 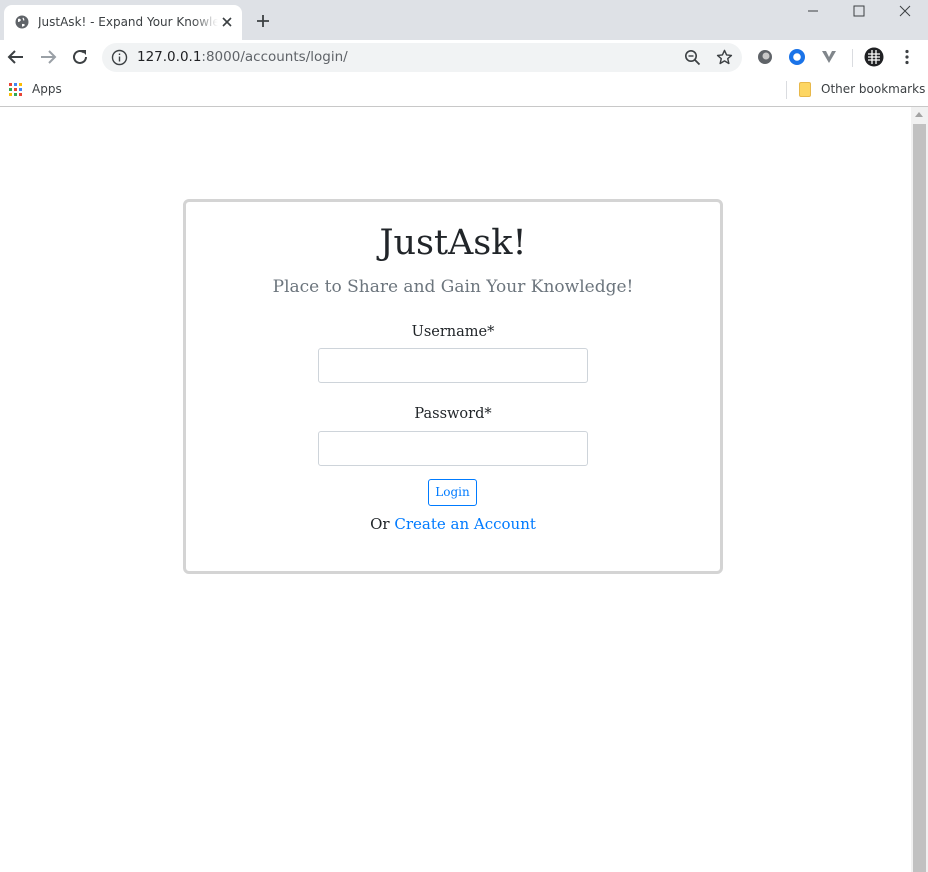 I want to click on window-close-icon, so click(x=904, y=13).